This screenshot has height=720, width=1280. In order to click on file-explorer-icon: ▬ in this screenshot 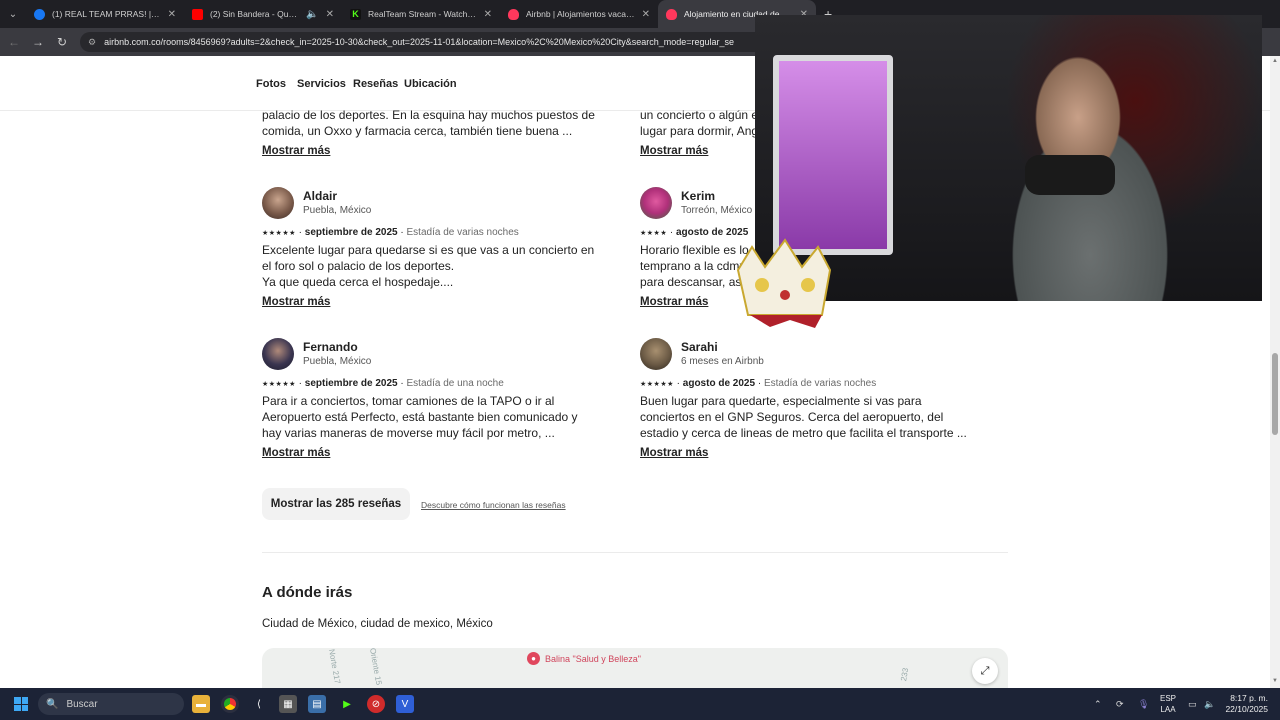, I will do `click(201, 704)`.